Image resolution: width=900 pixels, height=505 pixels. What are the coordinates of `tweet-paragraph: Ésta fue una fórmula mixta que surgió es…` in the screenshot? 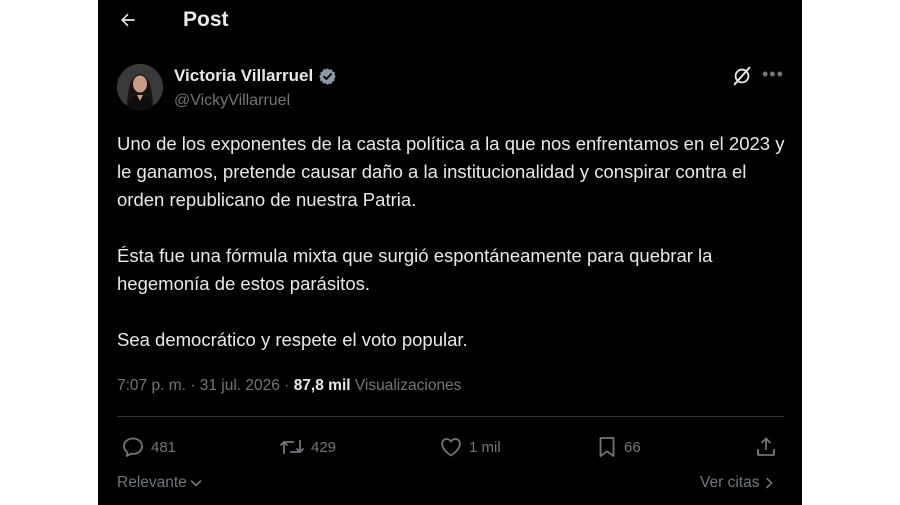 It's located at (415, 269).